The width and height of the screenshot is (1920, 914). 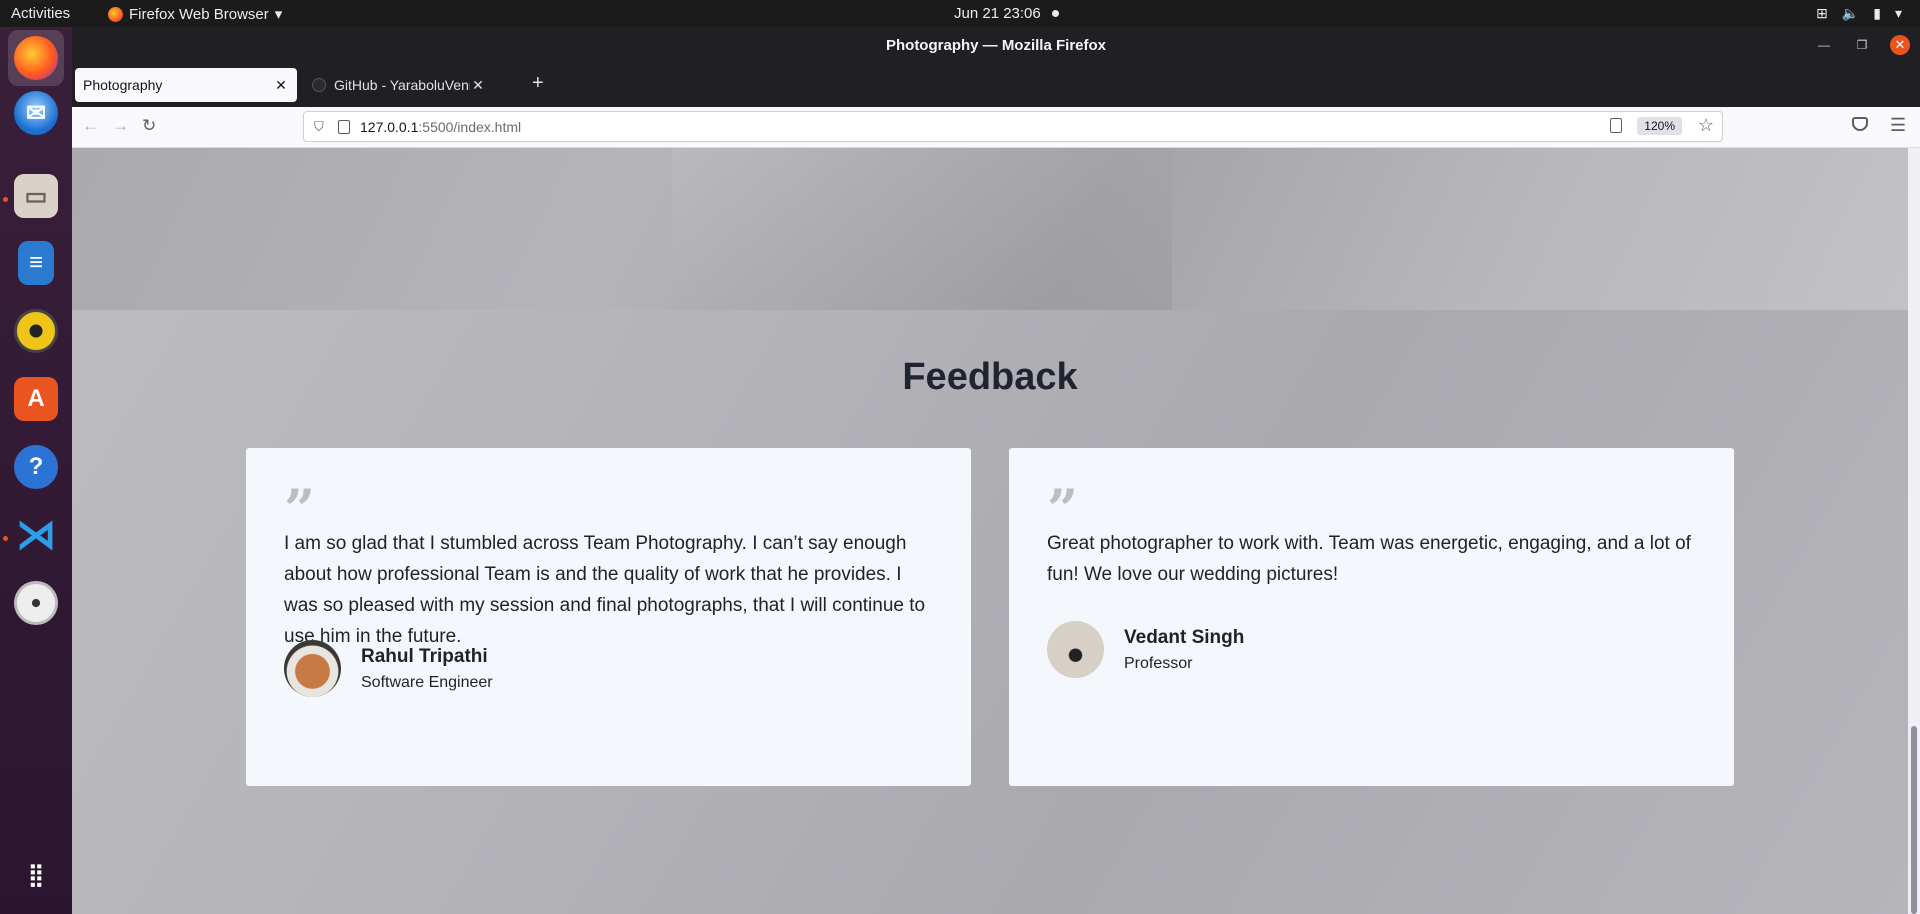 I want to click on bookmark-star-icon: ☆, so click(x=1706, y=125).